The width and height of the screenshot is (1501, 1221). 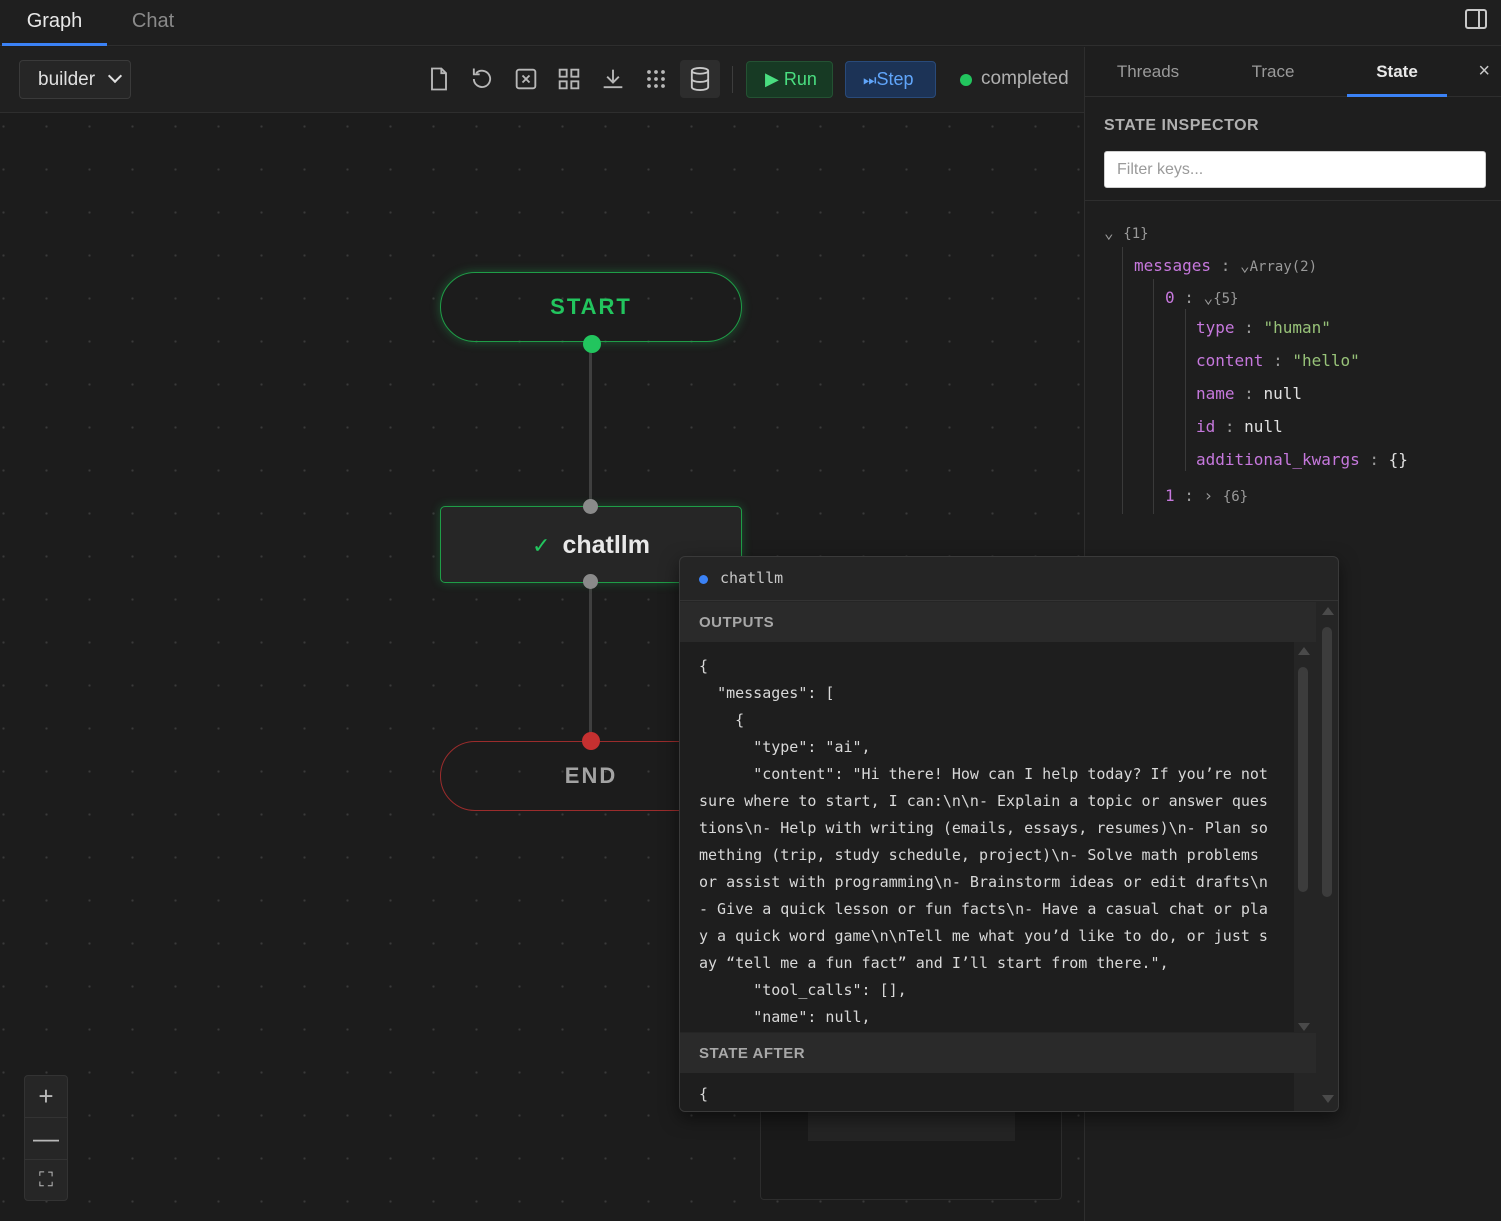 What do you see at coordinates (439, 79) in the screenshot?
I see `file-icon` at bounding box center [439, 79].